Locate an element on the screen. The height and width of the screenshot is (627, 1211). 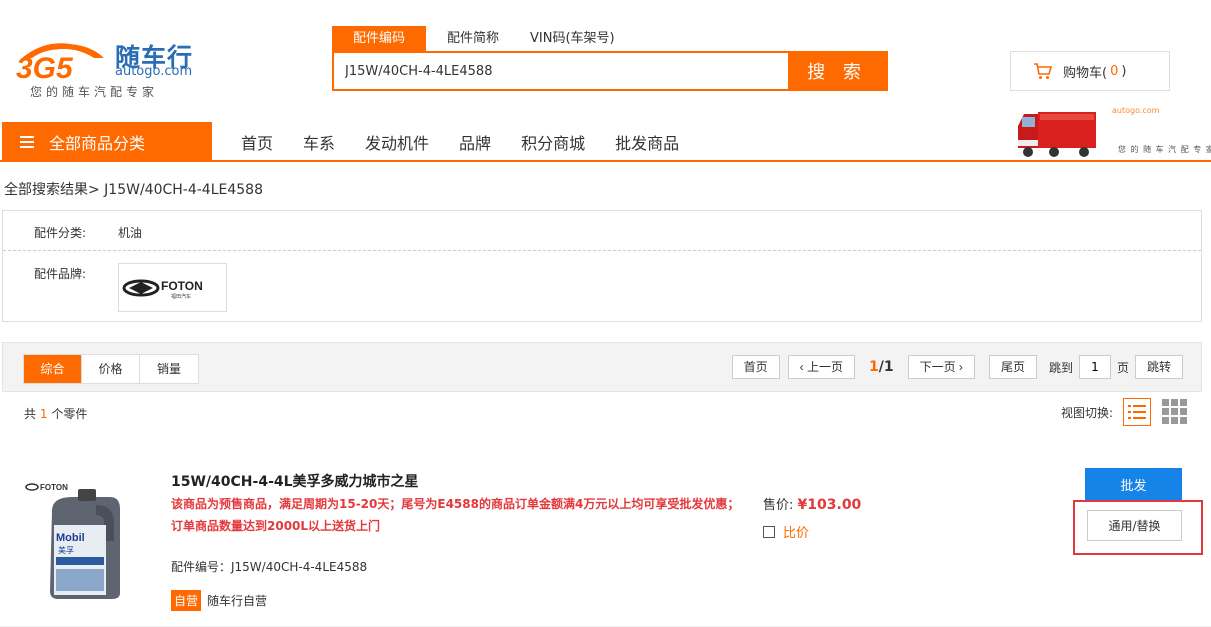
self-operated-text: 随车行自营 is located at coordinates (237, 601).